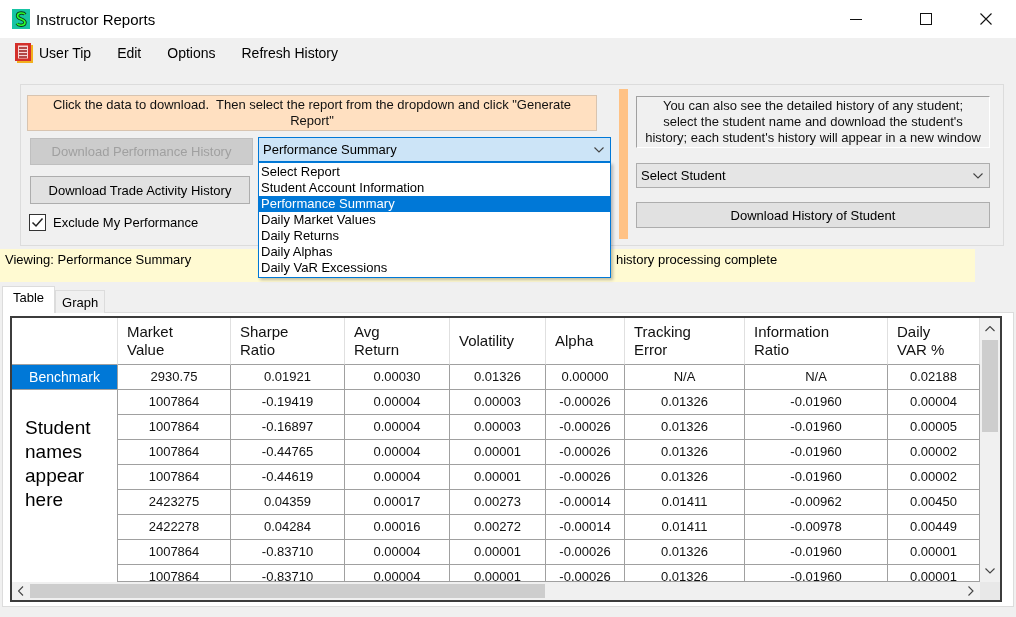 Image resolution: width=1016 pixels, height=617 pixels. Describe the element at coordinates (288, 477) in the screenshot. I see `table-cell: -0.44619` at that location.